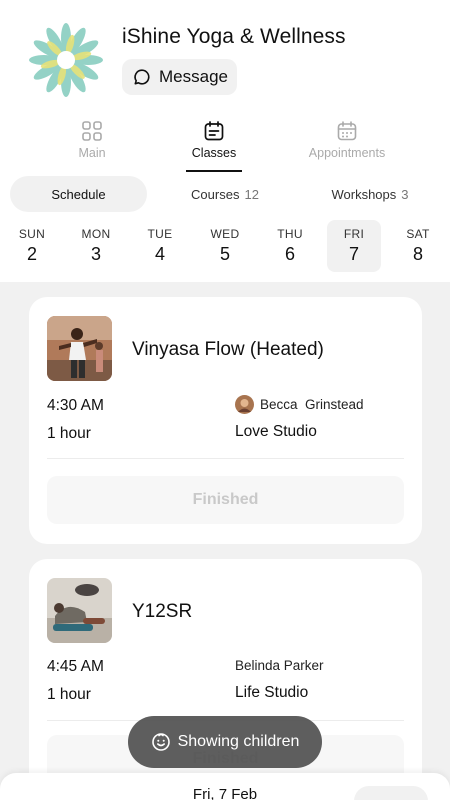 The height and width of the screenshot is (800, 450). I want to click on studio-title: iShine Yoga & Wellness, so click(234, 36).